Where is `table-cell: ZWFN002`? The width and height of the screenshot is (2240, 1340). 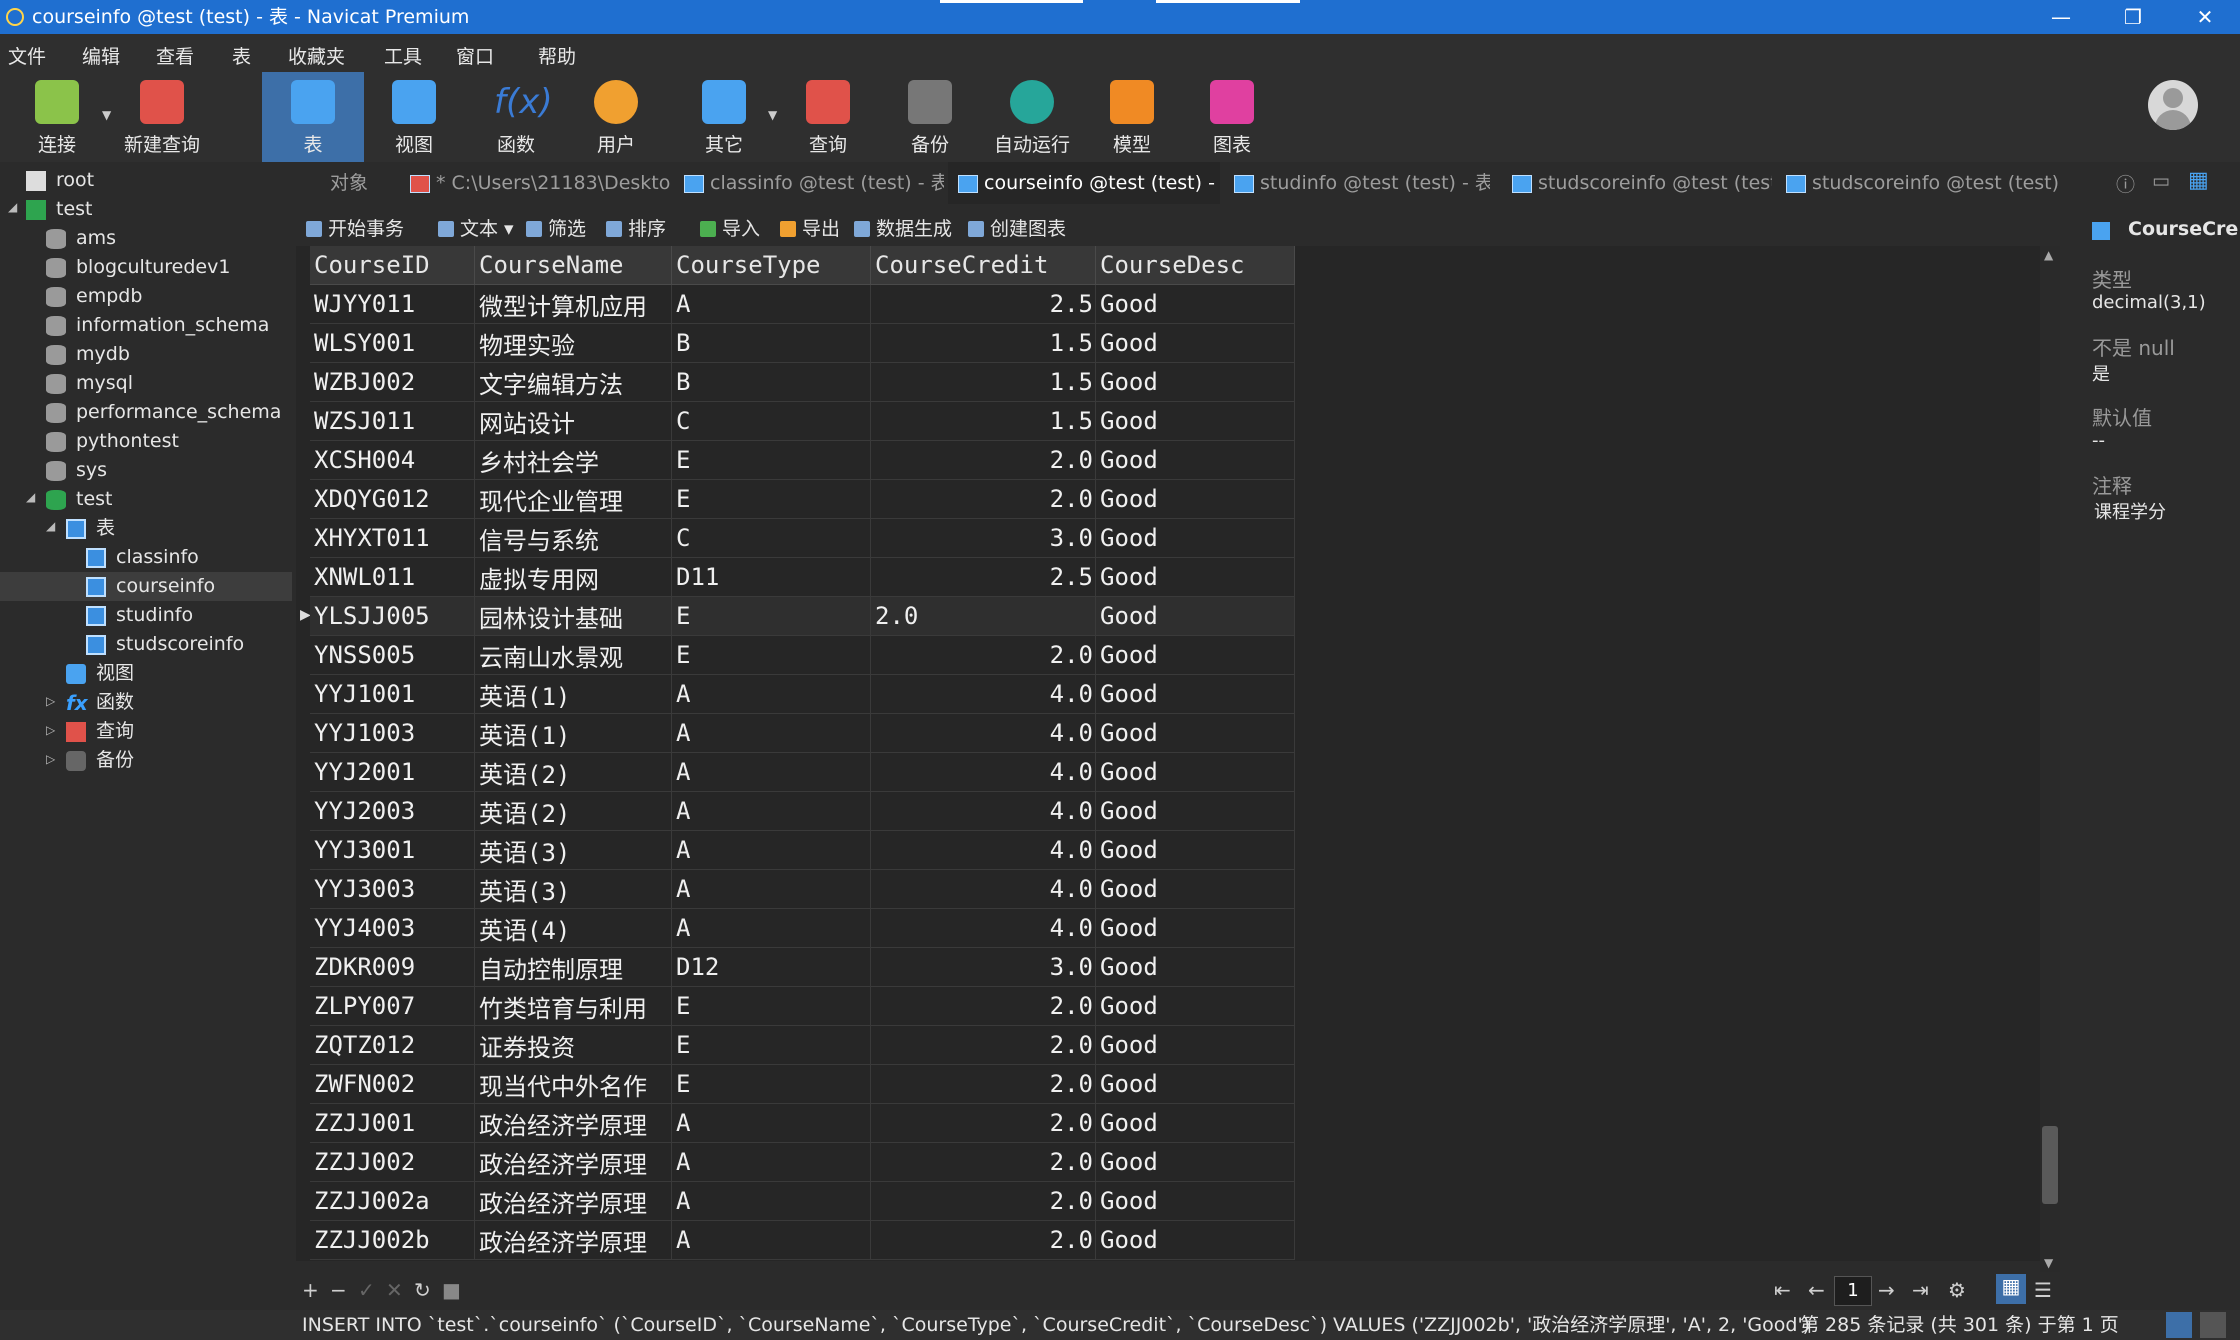
table-cell: ZWFN002 is located at coordinates (392, 1084).